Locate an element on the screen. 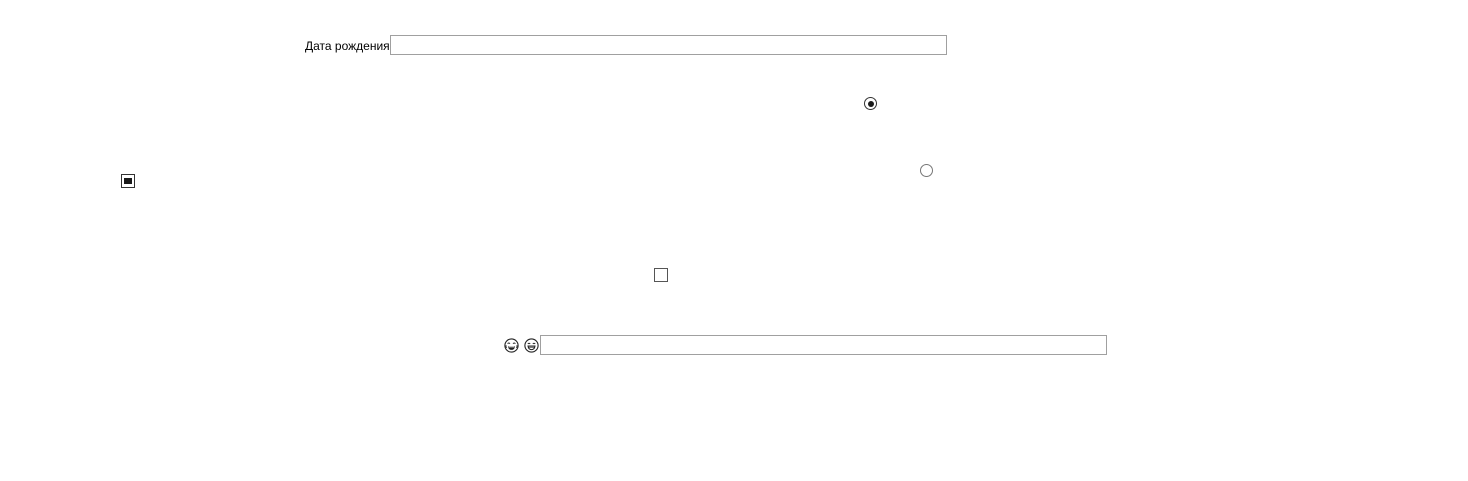 Image resolution: width=1468 pixels, height=481 pixels. checkbox is located at coordinates (661, 275).